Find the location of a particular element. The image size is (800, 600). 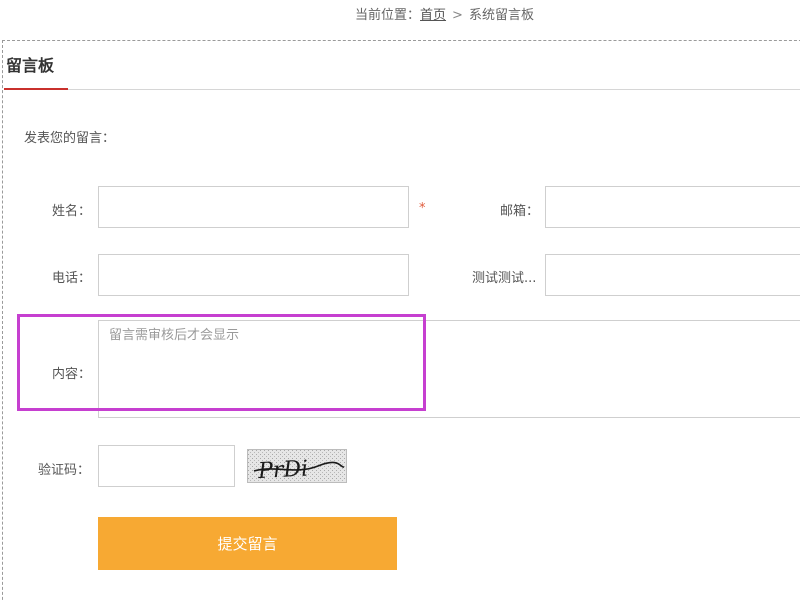

breadcrumb: 当前位置：首页 > 系统留言板 is located at coordinates (444, 13).